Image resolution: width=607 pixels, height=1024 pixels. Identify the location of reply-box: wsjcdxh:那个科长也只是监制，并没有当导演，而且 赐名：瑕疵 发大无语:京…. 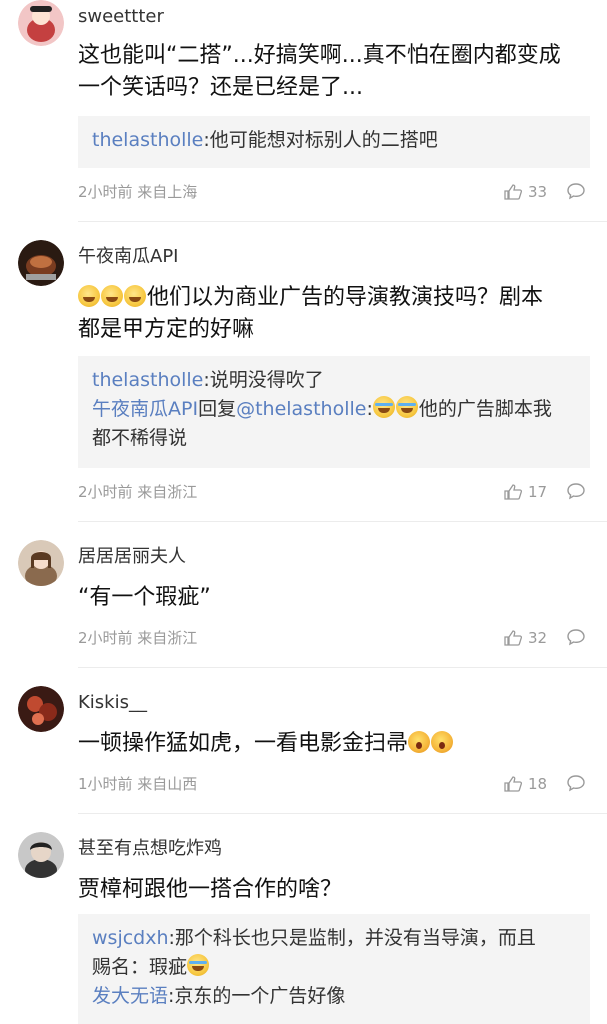
(334, 969).